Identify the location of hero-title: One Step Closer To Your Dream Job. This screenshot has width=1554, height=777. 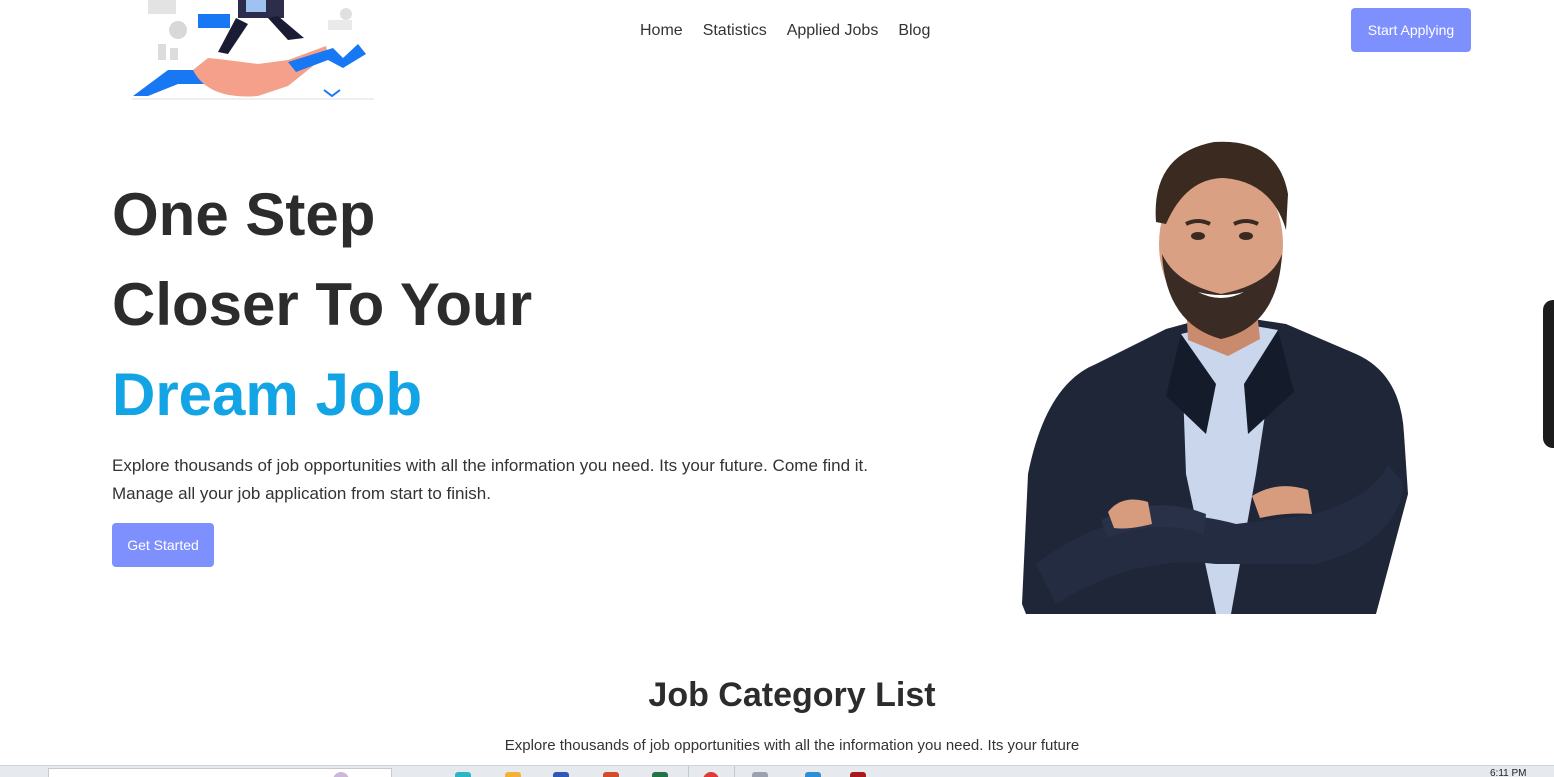
(322, 305).